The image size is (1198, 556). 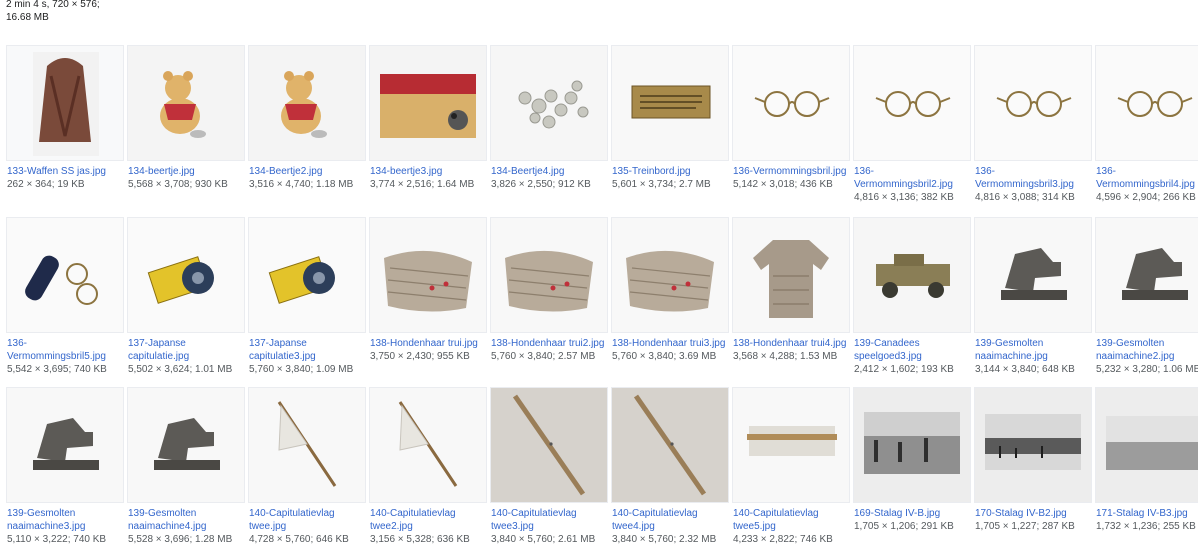 I want to click on file-name-link: 134-beertje3.jpg, so click(x=429, y=171).